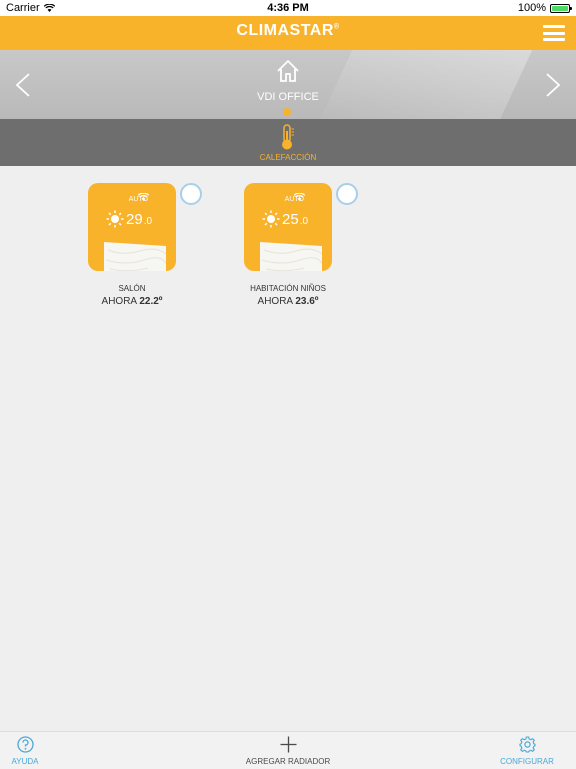  What do you see at coordinates (336, 27) in the screenshot?
I see `logo-registered-mark: ®` at bounding box center [336, 27].